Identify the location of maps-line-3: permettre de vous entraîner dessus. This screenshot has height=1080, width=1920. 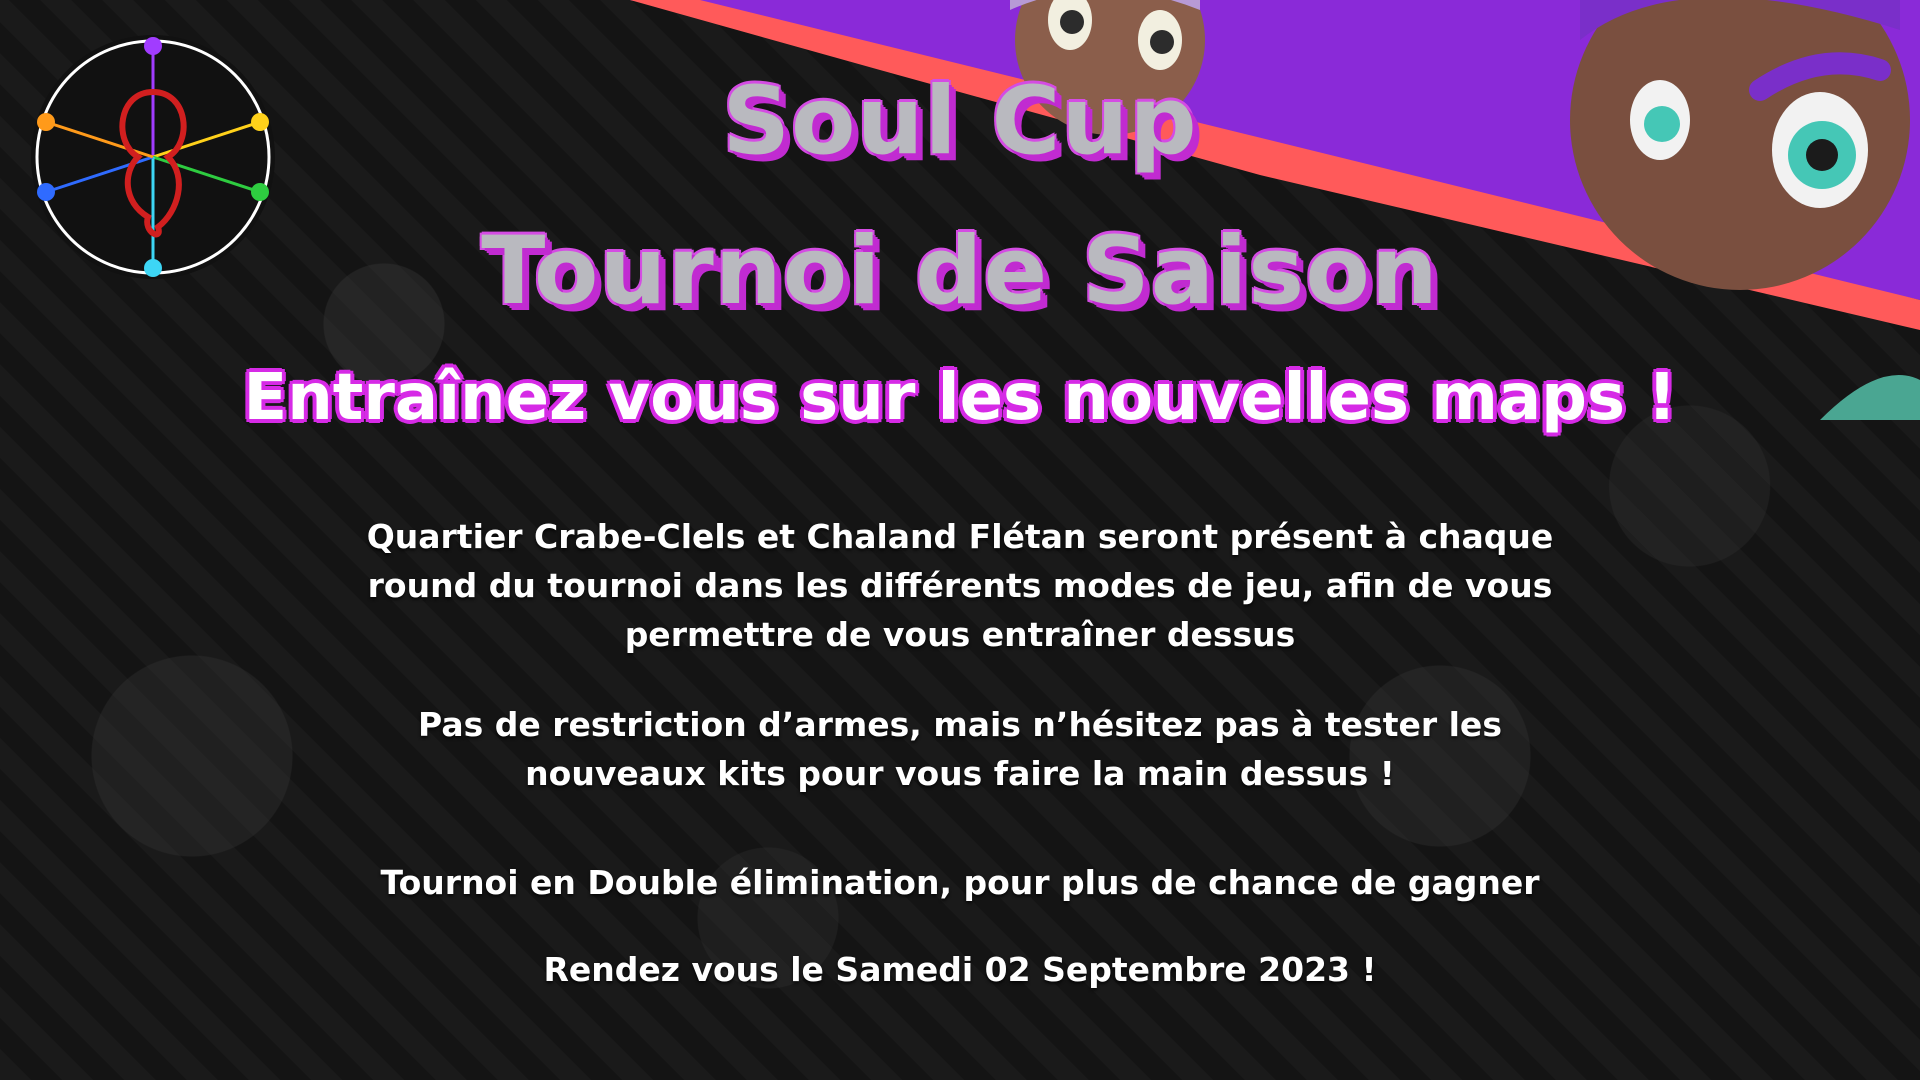
(960, 634).